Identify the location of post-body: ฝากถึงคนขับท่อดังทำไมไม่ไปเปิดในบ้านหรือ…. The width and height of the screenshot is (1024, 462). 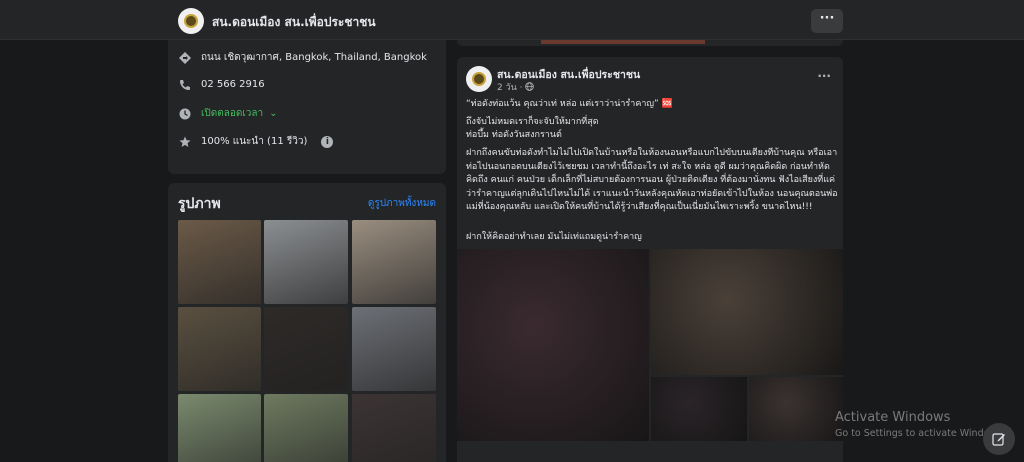
(652, 180).